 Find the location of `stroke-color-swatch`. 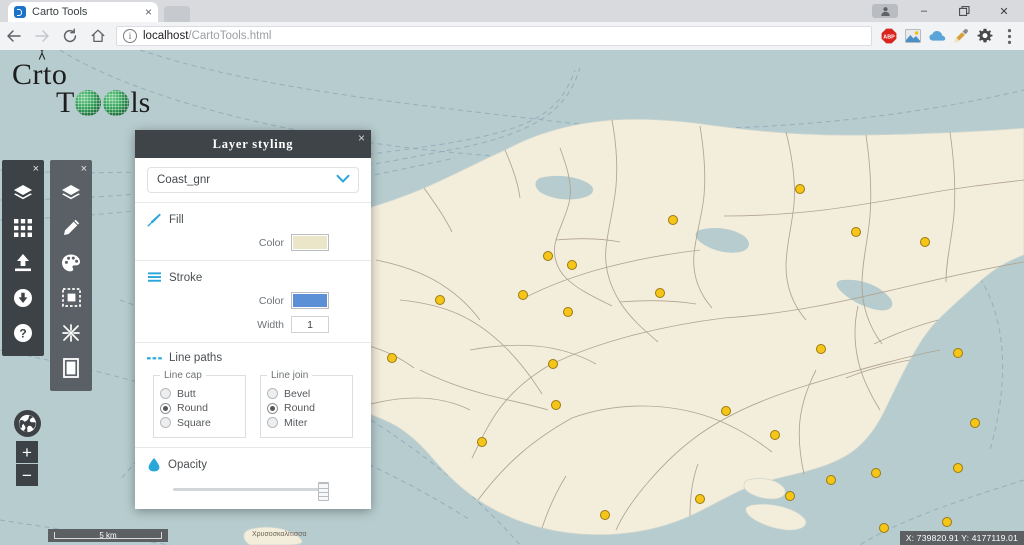

stroke-color-swatch is located at coordinates (310, 300).